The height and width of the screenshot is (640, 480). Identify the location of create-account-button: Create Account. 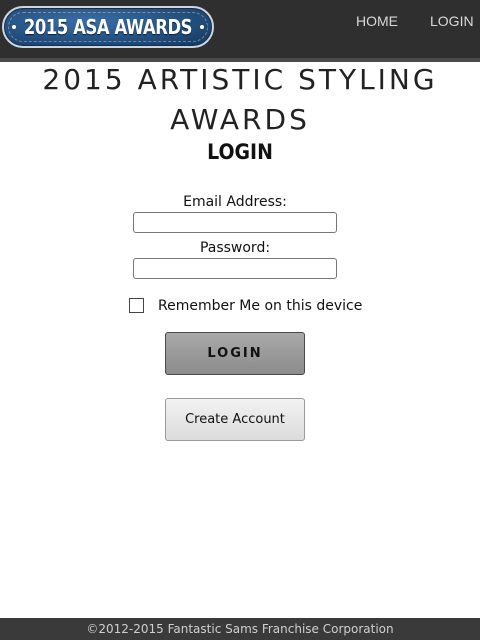
(235, 419).